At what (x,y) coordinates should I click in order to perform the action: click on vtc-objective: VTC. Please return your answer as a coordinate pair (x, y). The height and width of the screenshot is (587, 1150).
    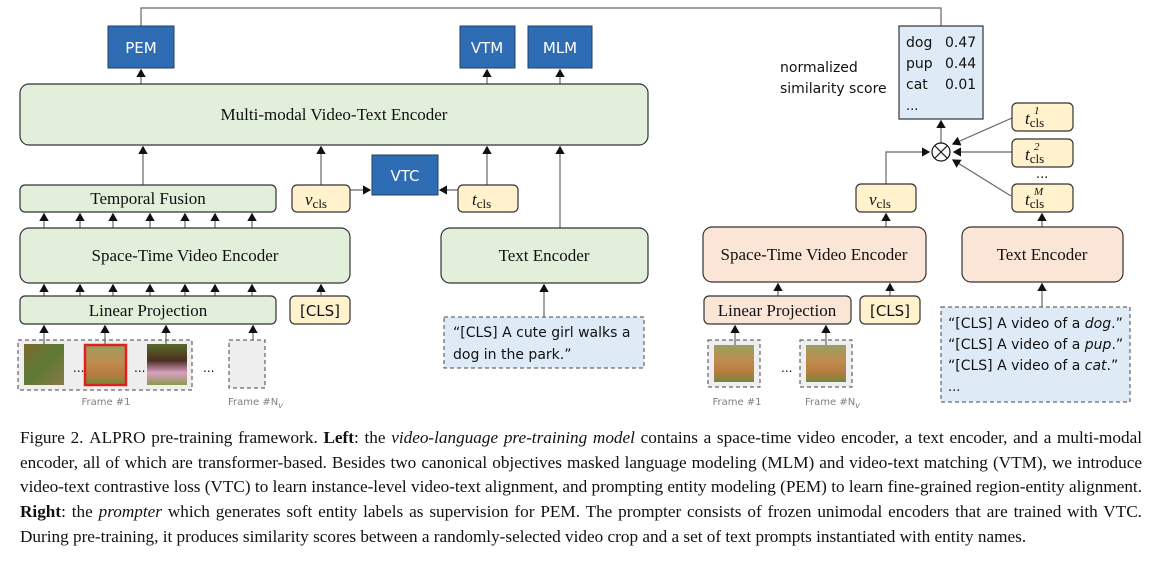
    Looking at the image, I should click on (405, 175).